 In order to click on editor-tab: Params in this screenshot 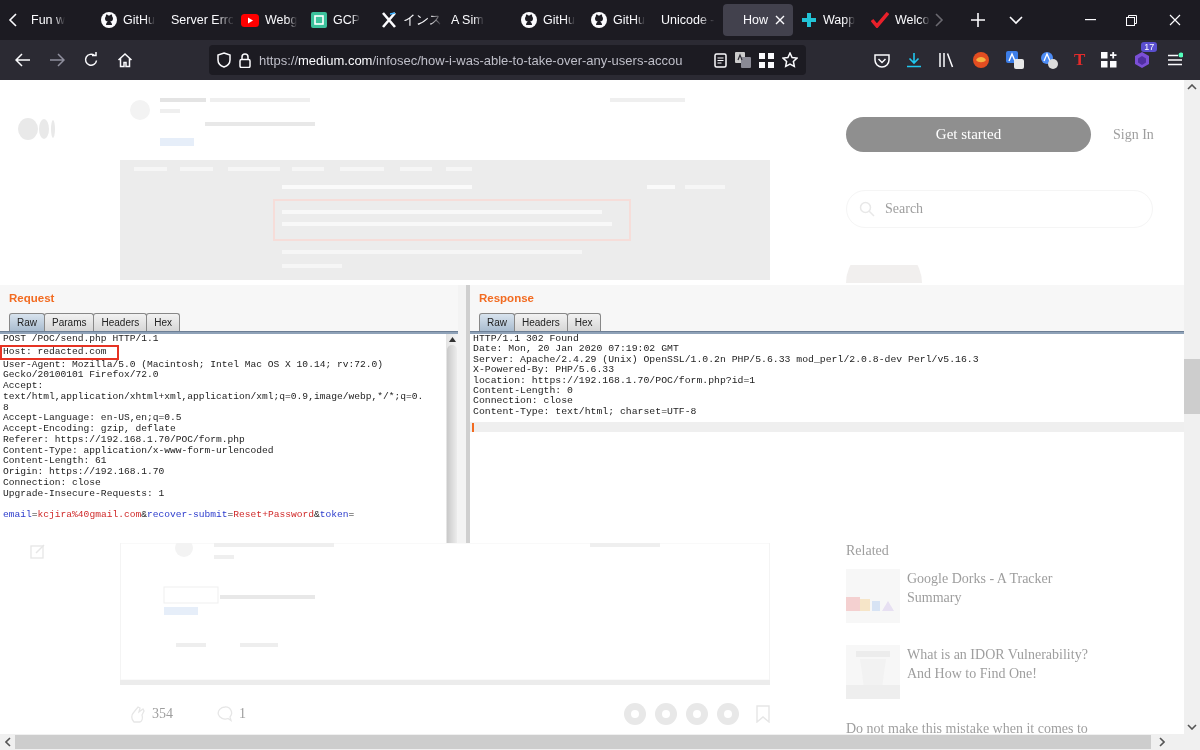, I will do `click(69, 322)`.